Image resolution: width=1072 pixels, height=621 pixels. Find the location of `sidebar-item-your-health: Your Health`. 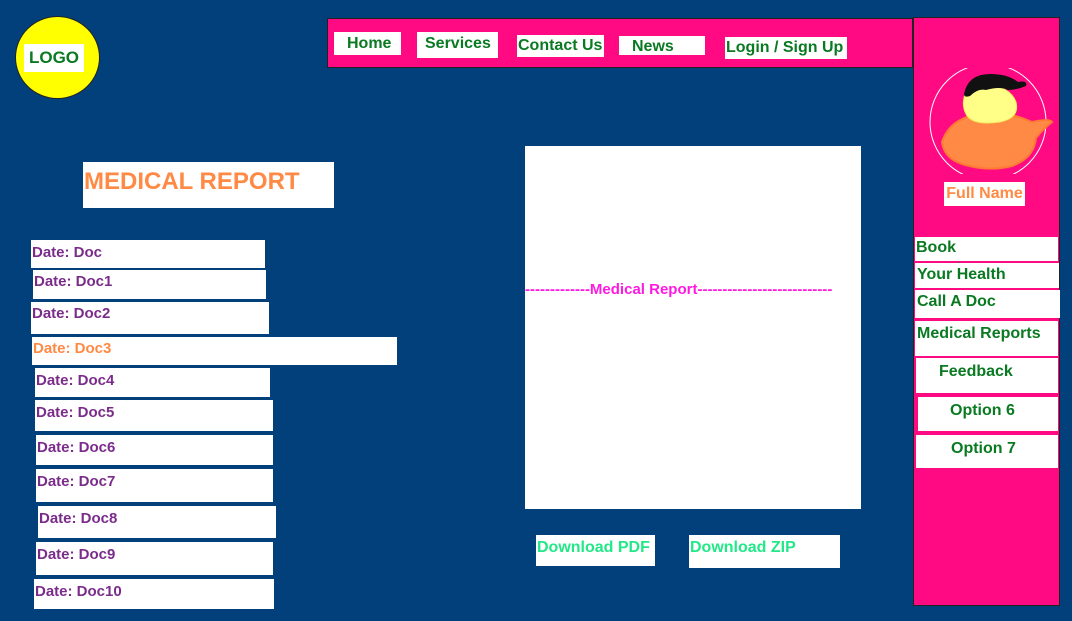

sidebar-item-your-health: Your Health is located at coordinates (987, 275).